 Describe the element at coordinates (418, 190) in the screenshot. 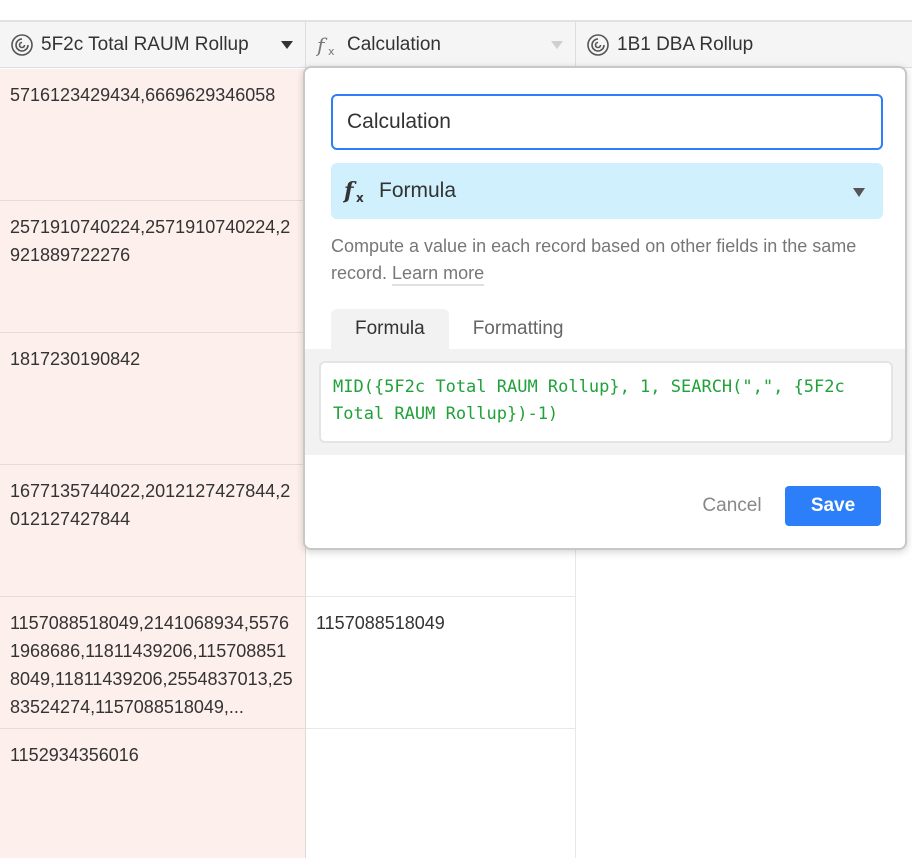

I see `field-type-label: Formula` at that location.